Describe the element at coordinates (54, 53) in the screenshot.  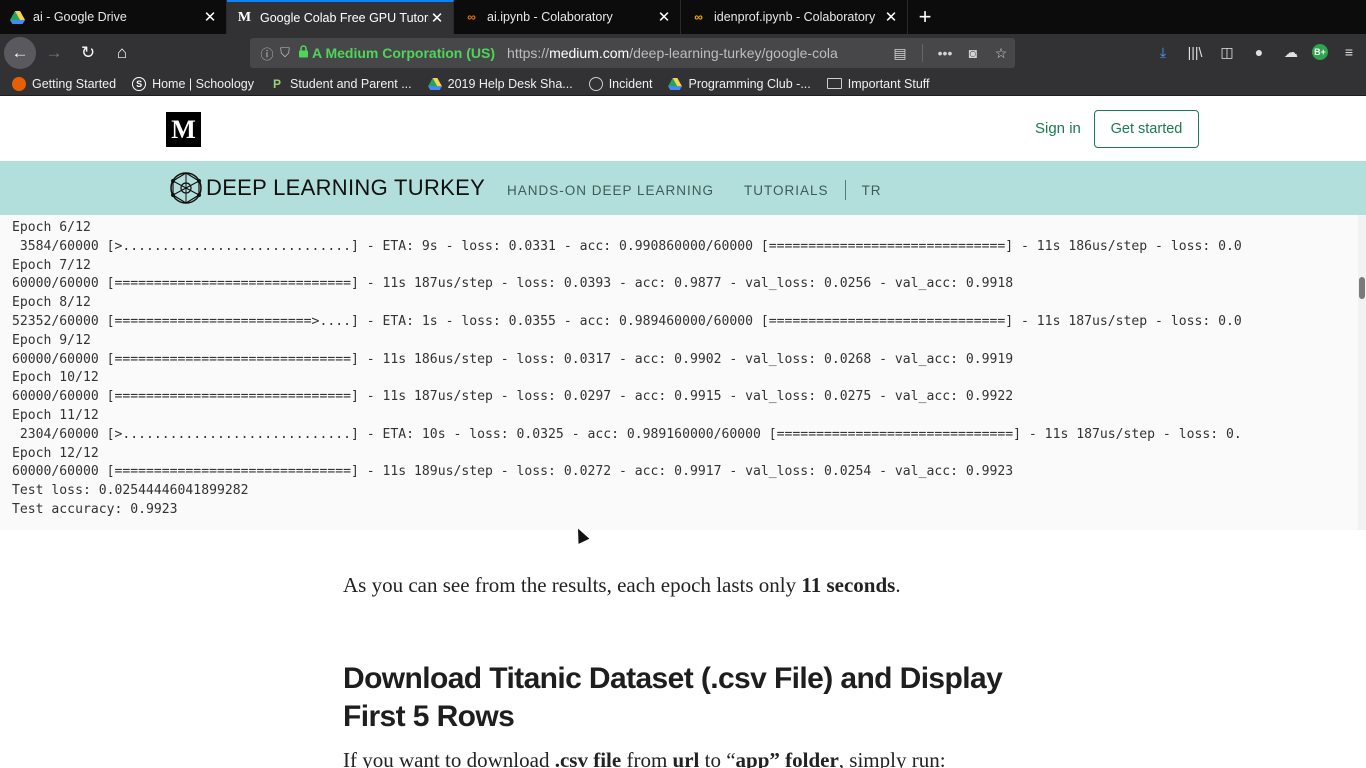
I see `forward-button: →` at that location.